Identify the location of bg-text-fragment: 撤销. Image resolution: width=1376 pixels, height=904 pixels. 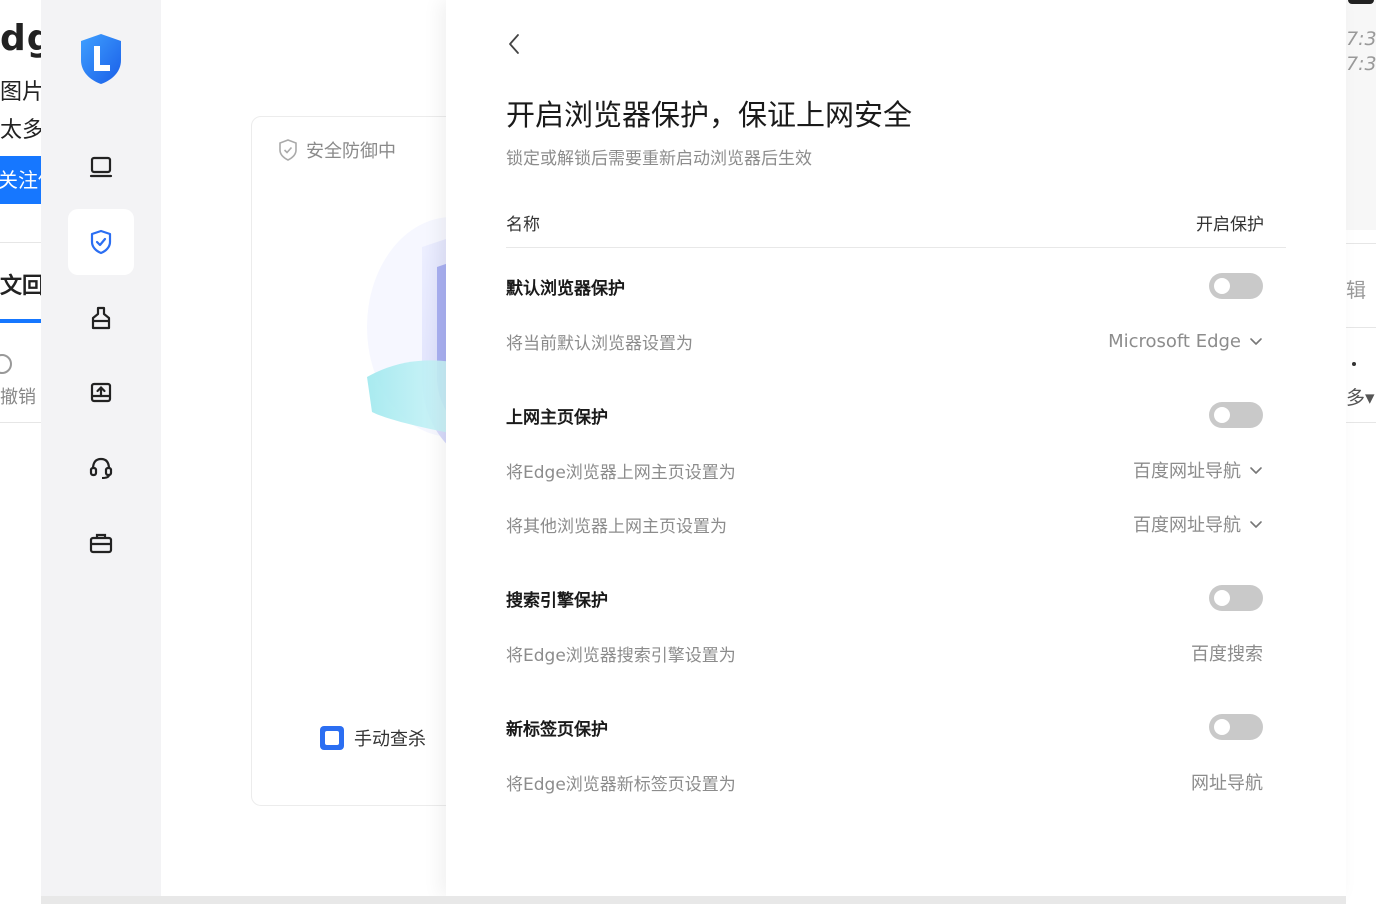
(18, 396).